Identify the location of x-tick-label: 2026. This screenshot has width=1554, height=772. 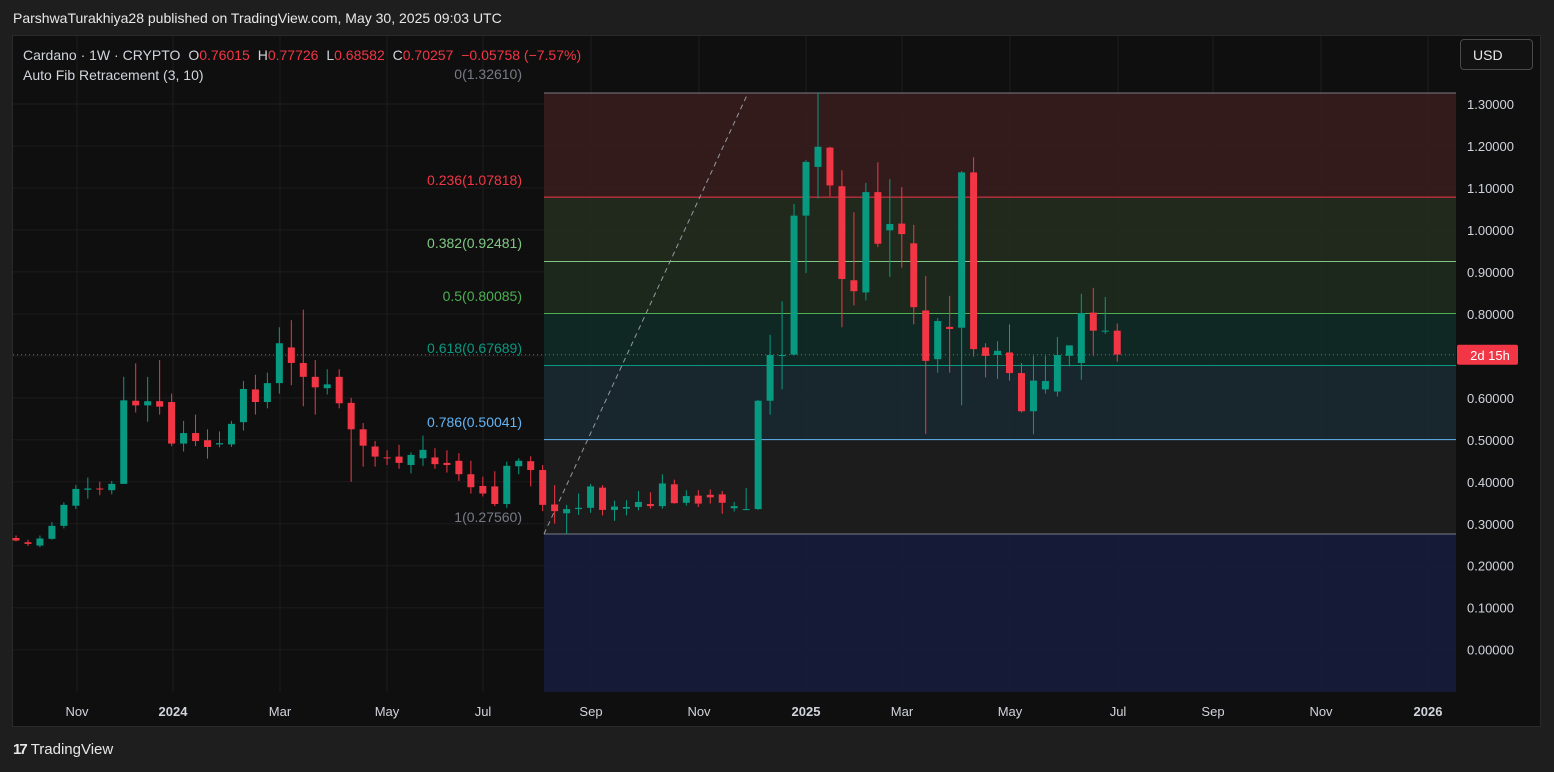
(1428, 711).